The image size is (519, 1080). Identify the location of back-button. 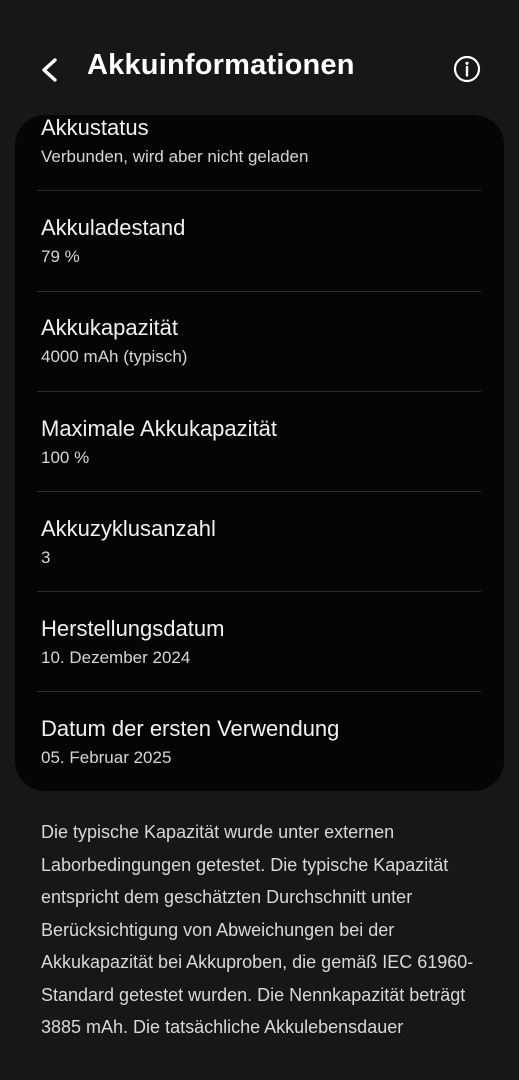
(50, 70).